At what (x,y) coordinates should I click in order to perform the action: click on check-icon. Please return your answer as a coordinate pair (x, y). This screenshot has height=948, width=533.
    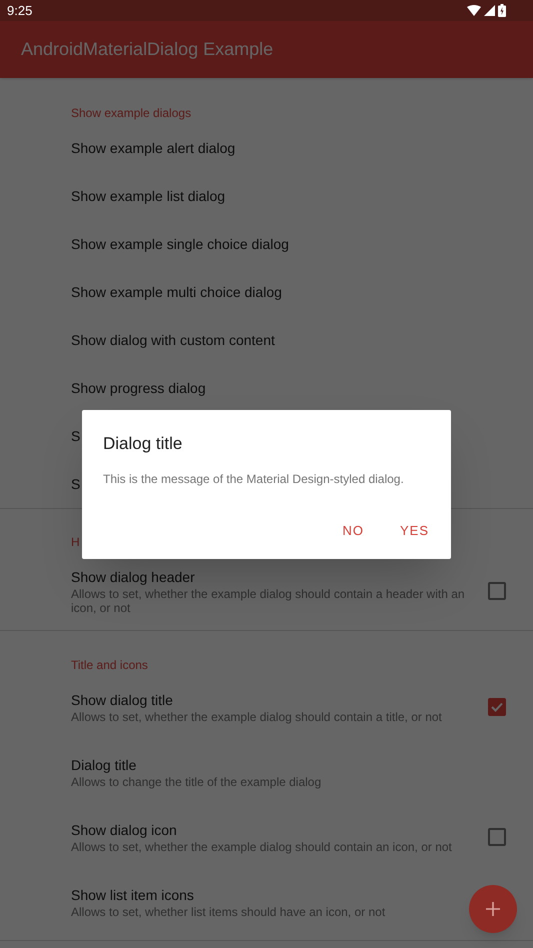
    Looking at the image, I should click on (497, 707).